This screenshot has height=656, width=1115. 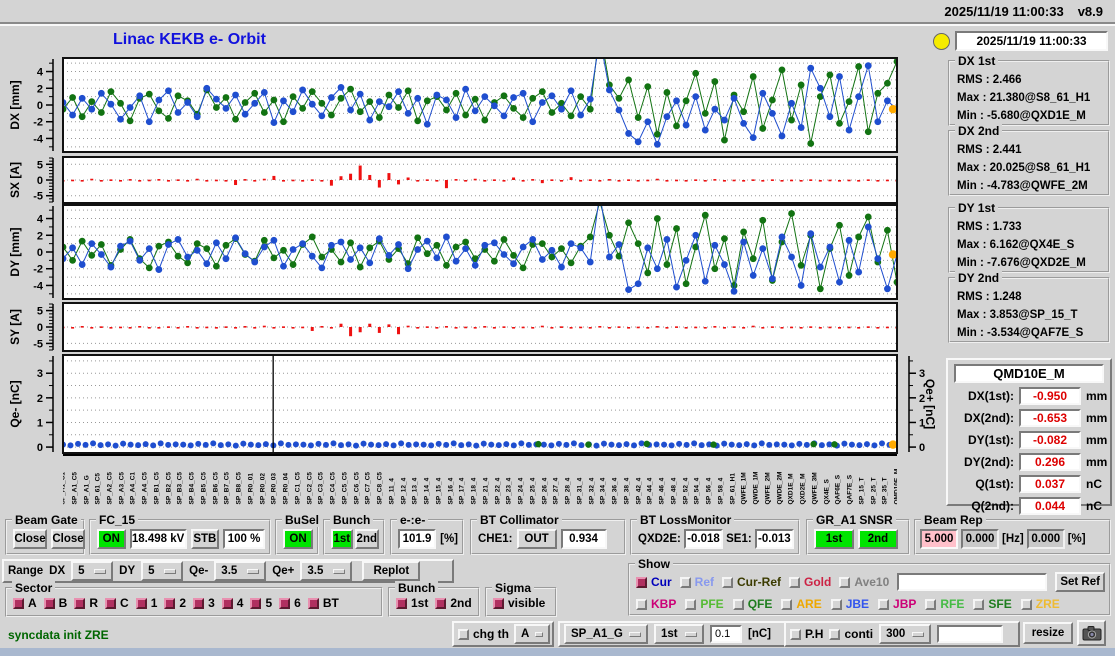 What do you see at coordinates (453, 603) in the screenshot?
I see `checkbox-bunch-2nd: 2nd` at bounding box center [453, 603].